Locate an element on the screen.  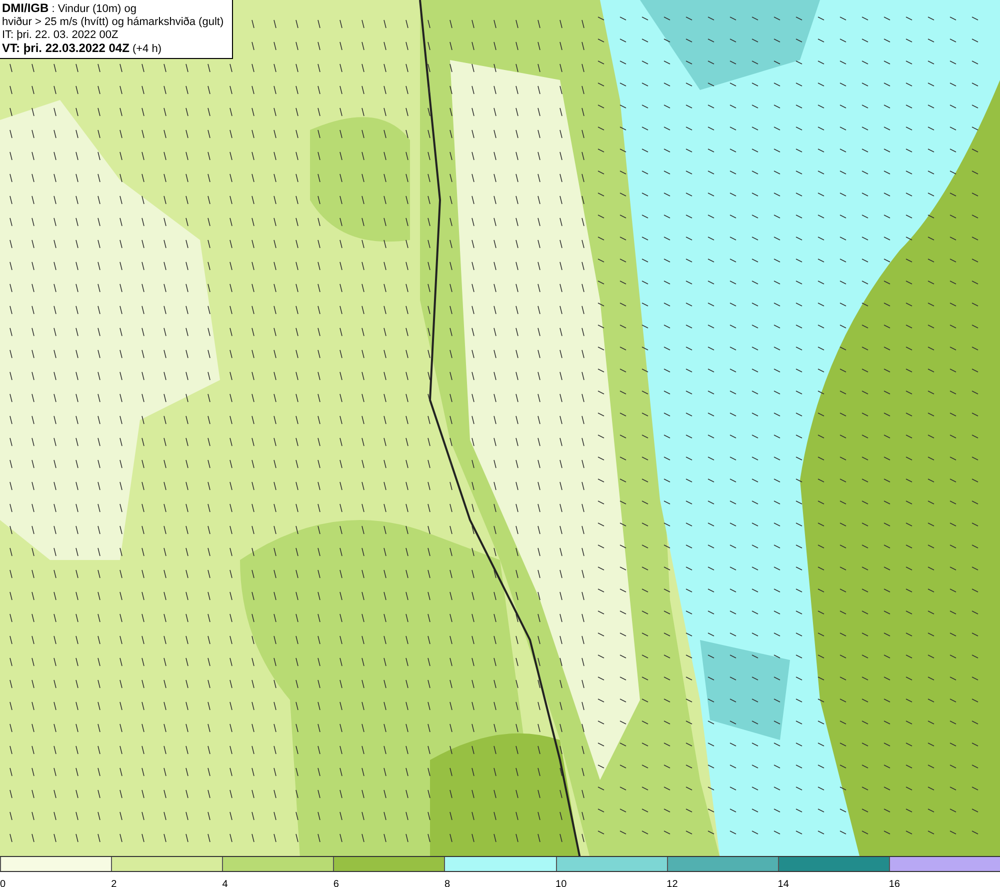
info-text: hviður > 25 m/s (hvítt) og hámarkshviða (gult) is located at coordinates (113, 22).